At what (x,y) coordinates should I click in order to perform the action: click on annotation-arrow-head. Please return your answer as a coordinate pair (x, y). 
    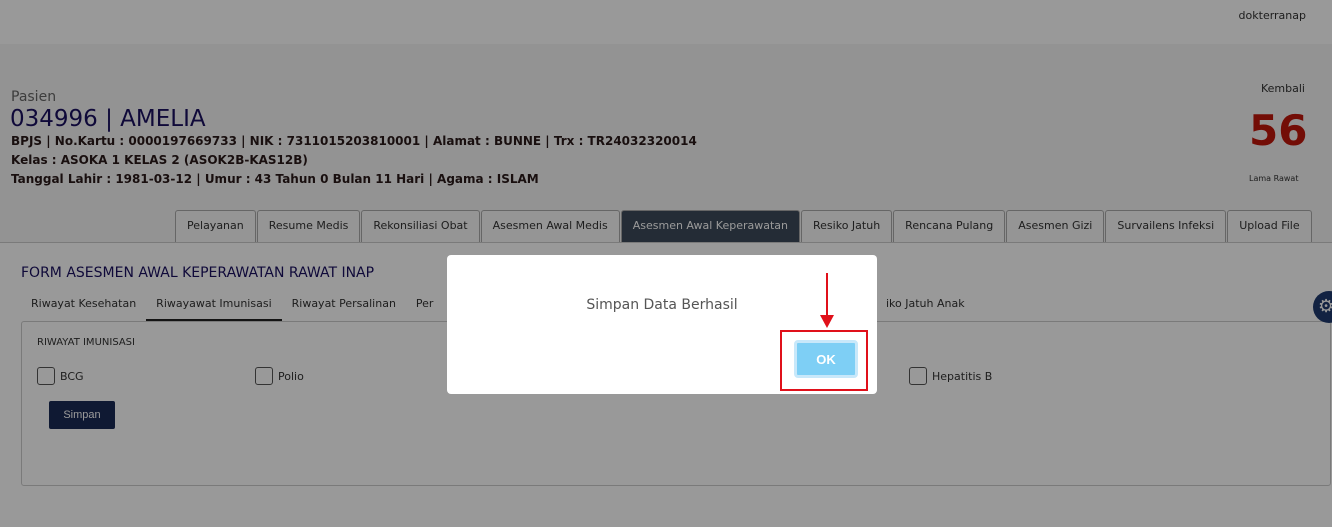
    Looking at the image, I should click on (827, 321).